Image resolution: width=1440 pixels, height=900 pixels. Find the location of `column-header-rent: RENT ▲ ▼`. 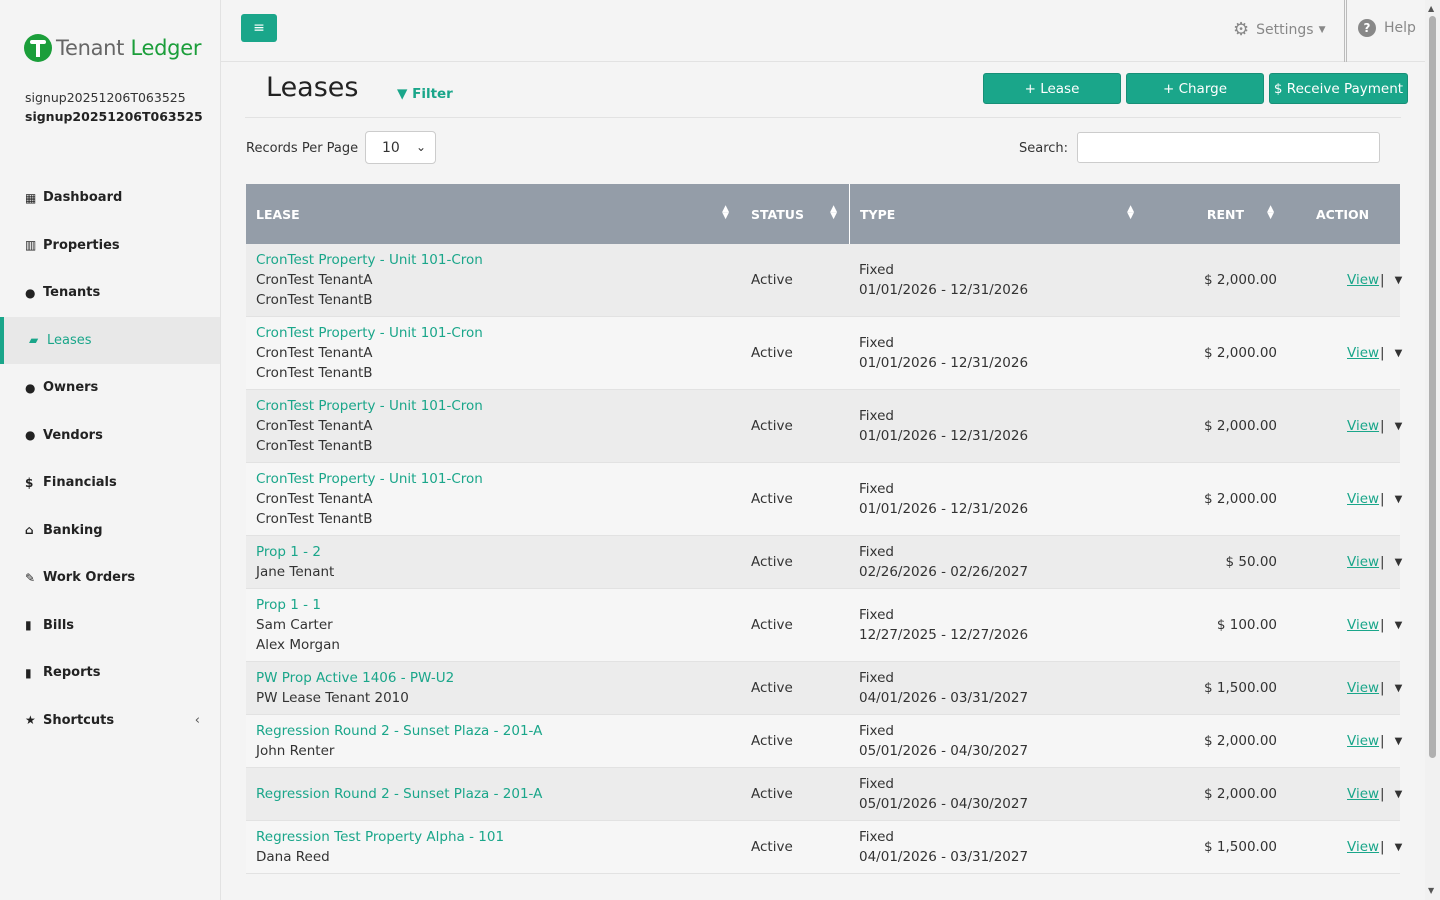

column-header-rent: RENT ▲ ▼ is located at coordinates (1215, 214).